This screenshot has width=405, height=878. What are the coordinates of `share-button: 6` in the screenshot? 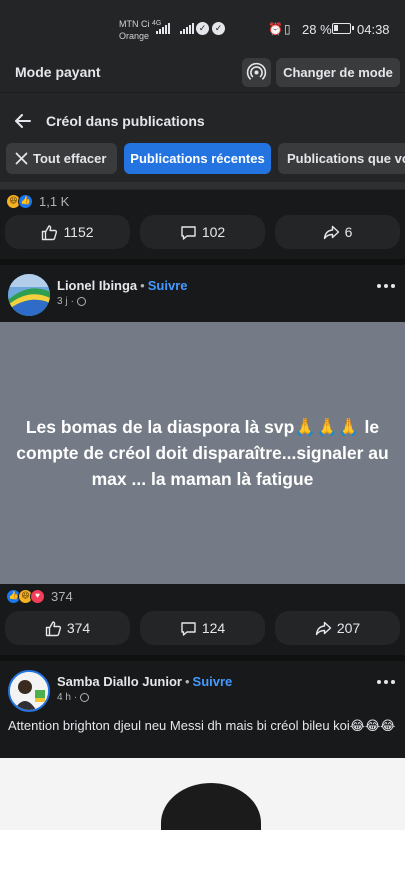 It's located at (337, 232).